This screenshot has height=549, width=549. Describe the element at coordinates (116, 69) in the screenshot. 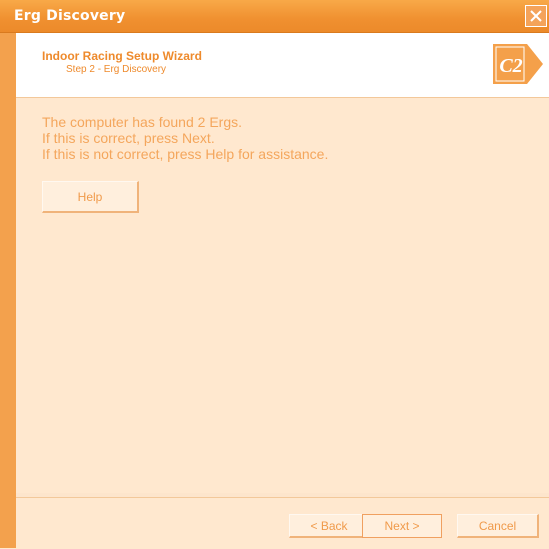

I see `wizard-step: Step 2 - Erg Discovery` at that location.